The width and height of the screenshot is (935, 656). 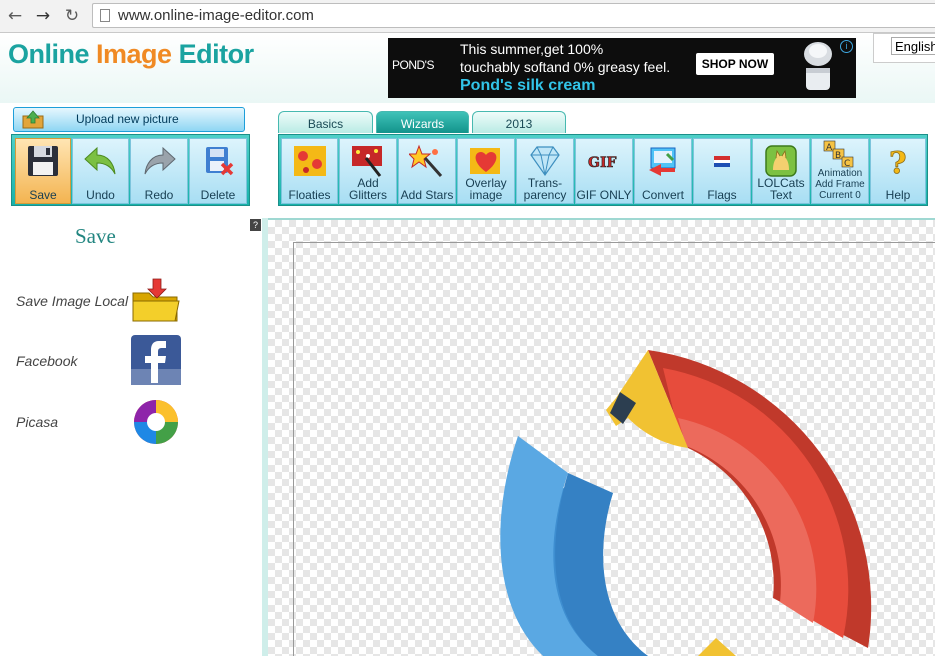 What do you see at coordinates (722, 195) in the screenshot?
I see `flags-label: Flags` at bounding box center [722, 195].